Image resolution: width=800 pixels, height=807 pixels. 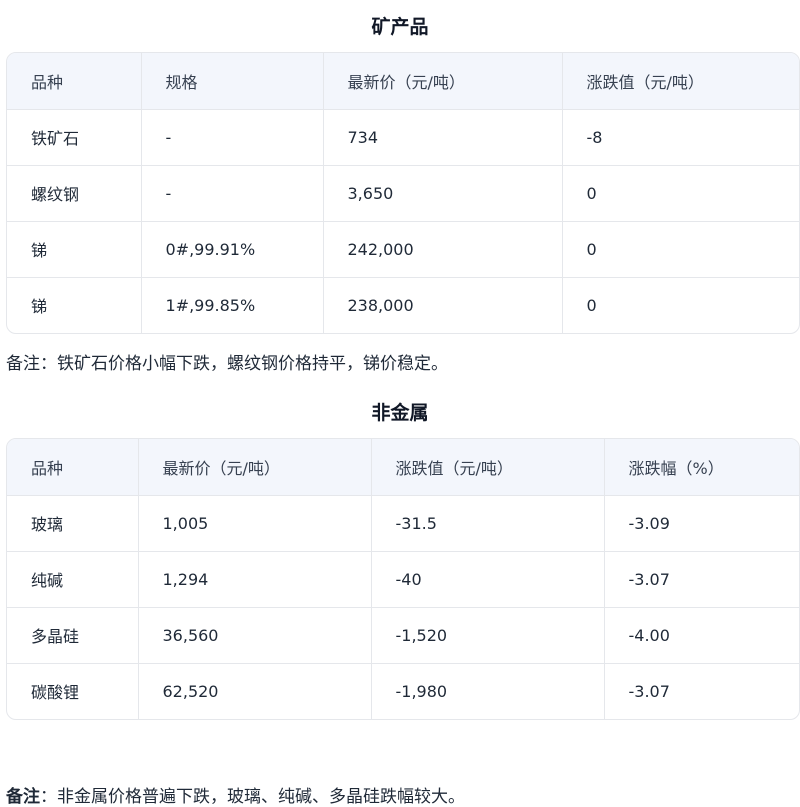 What do you see at coordinates (73, 467) in the screenshot?
I see `nonmetals-header-variety: 品种` at bounding box center [73, 467].